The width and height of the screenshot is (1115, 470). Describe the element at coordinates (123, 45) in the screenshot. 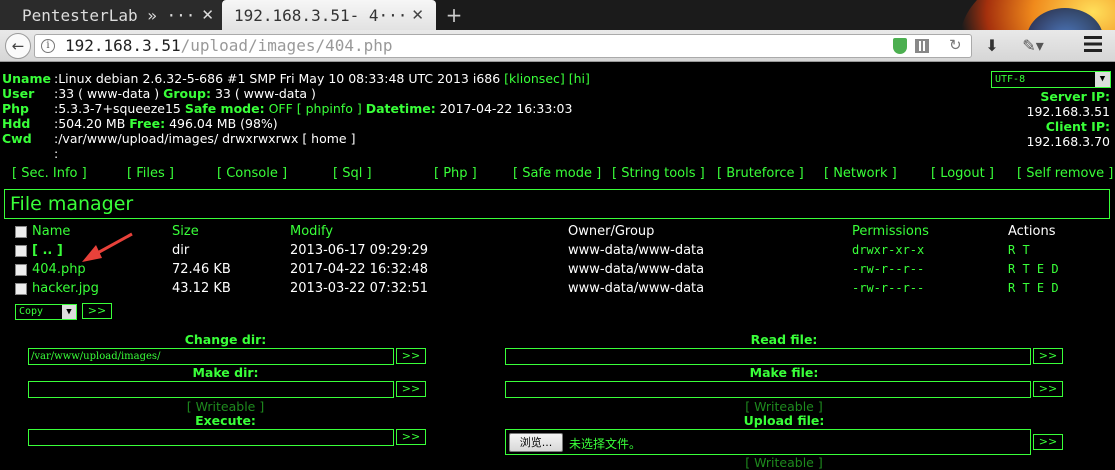

I see `url-host: 192.168.3.51` at that location.